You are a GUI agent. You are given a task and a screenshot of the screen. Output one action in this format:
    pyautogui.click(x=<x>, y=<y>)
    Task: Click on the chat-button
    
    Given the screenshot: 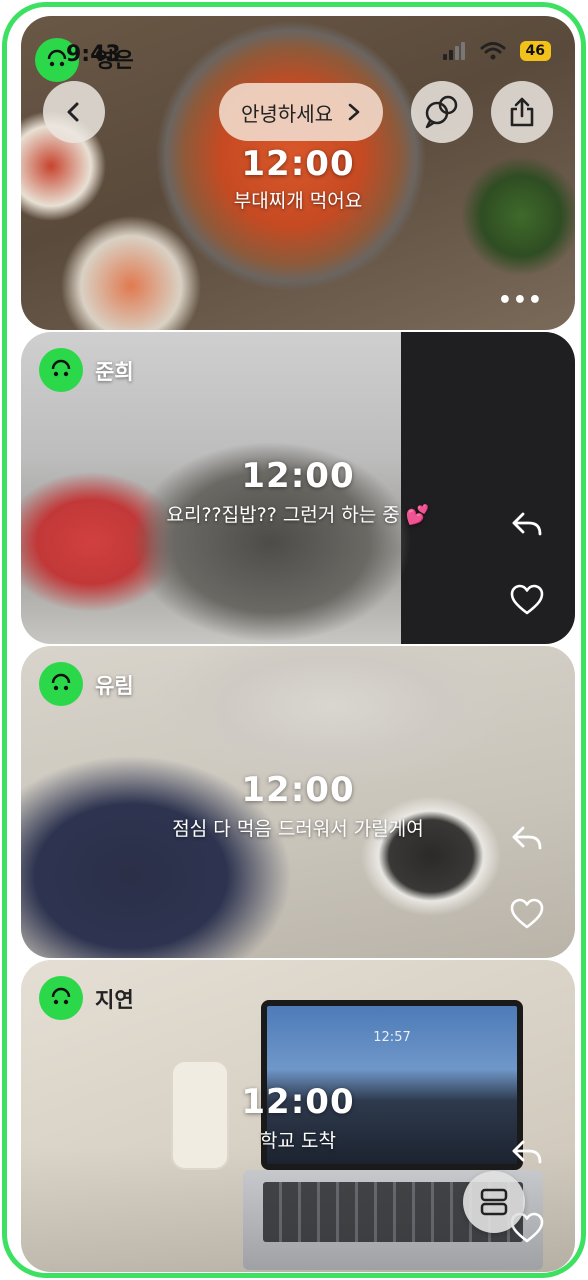 What is the action you would take?
    pyautogui.click(x=442, y=112)
    